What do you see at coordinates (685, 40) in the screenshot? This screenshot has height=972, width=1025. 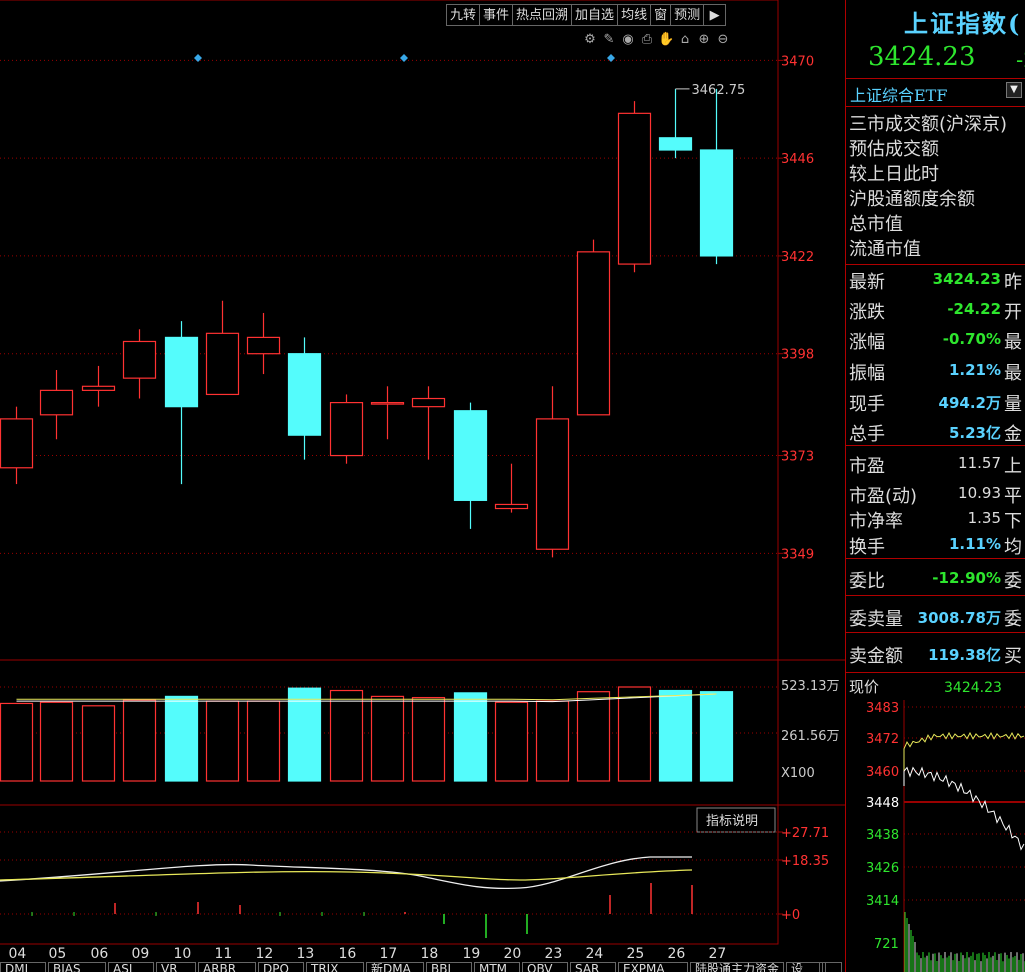 I see `lock-icon: ⌂` at bounding box center [685, 40].